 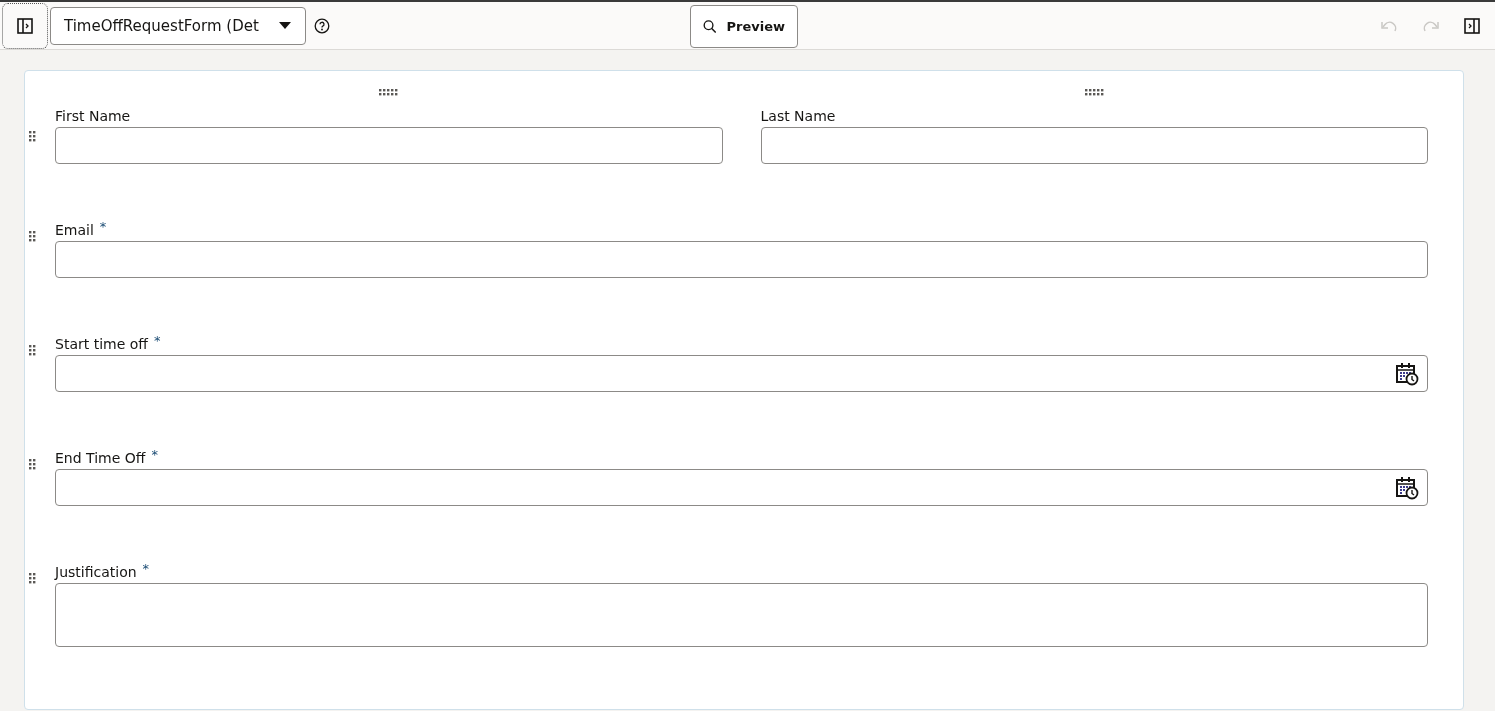 What do you see at coordinates (93, 116) in the screenshot?
I see `field-label: First Name` at bounding box center [93, 116].